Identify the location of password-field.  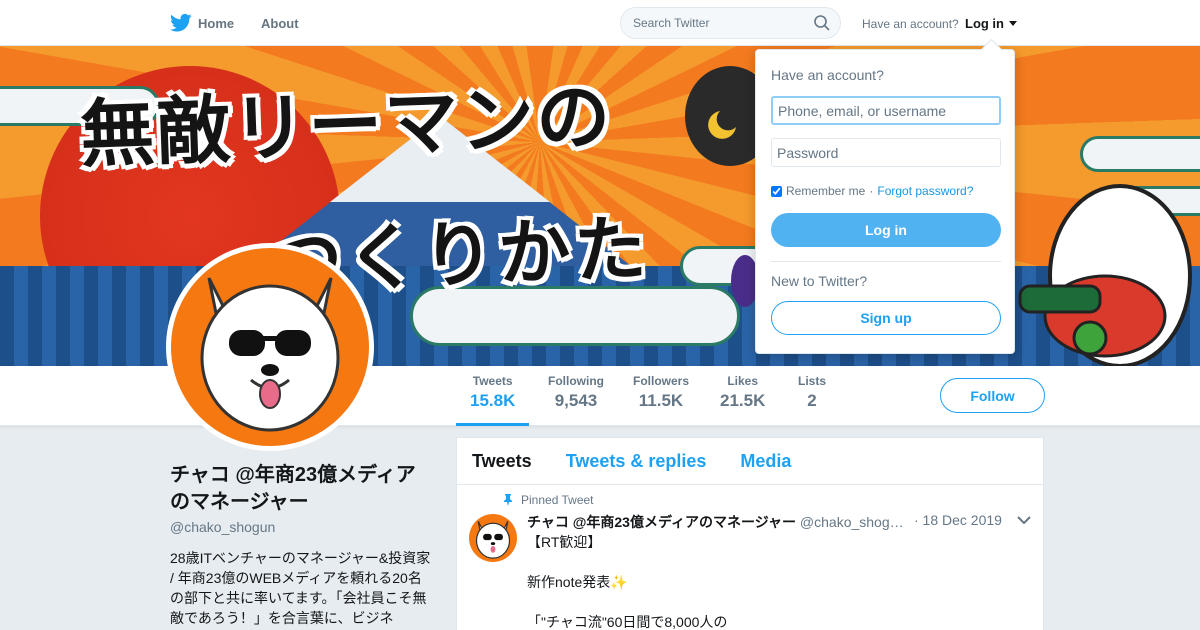
(886, 152).